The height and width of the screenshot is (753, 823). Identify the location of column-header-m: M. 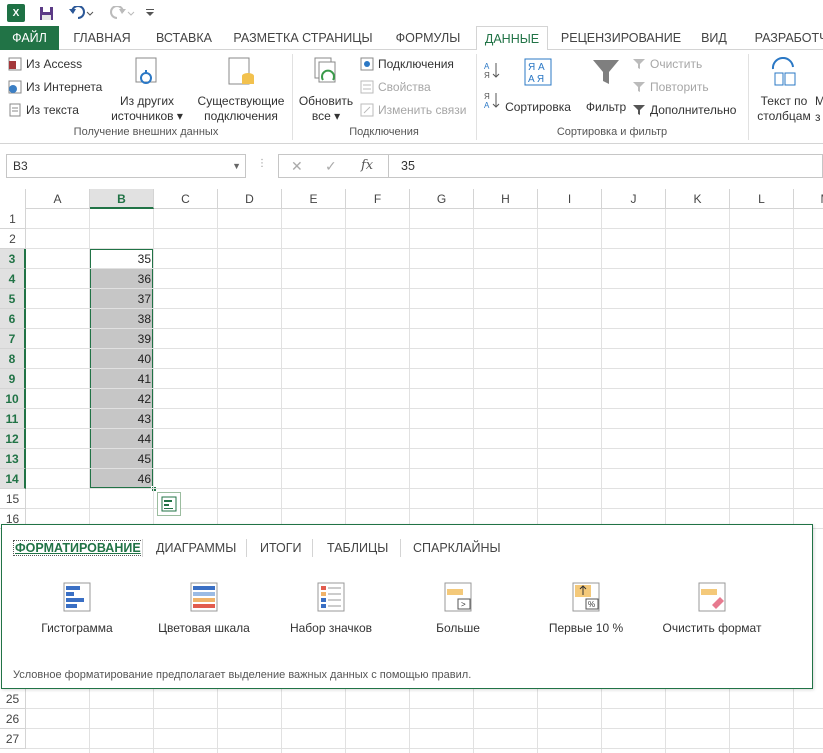
(808, 199).